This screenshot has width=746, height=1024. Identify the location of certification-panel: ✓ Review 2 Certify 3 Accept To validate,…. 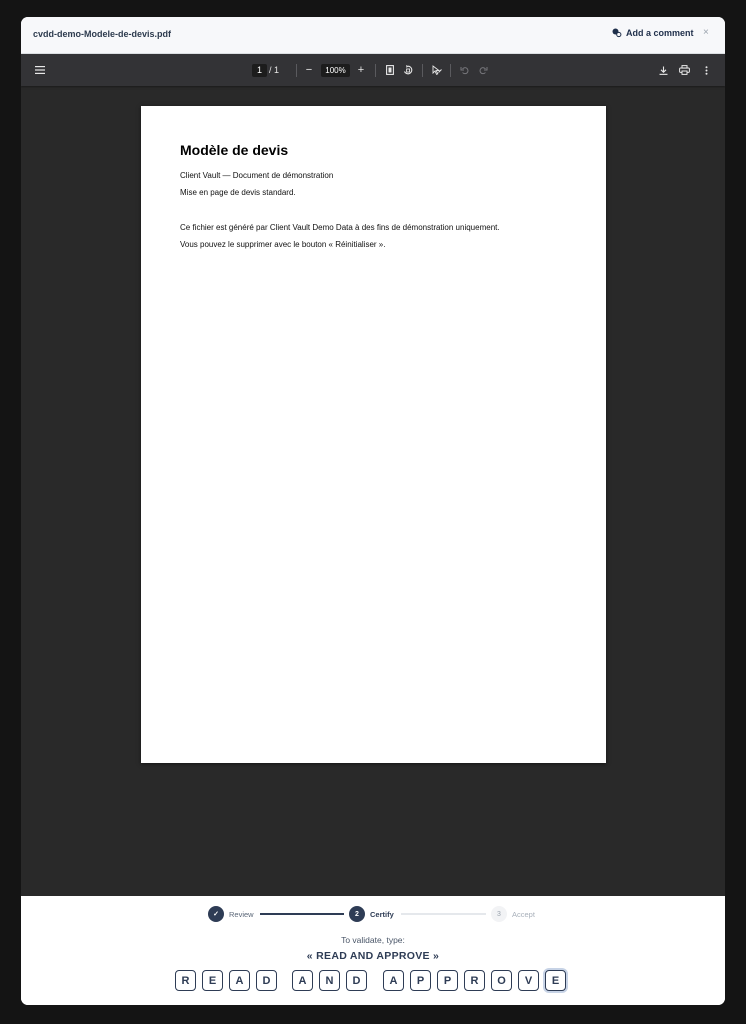
(373, 950).